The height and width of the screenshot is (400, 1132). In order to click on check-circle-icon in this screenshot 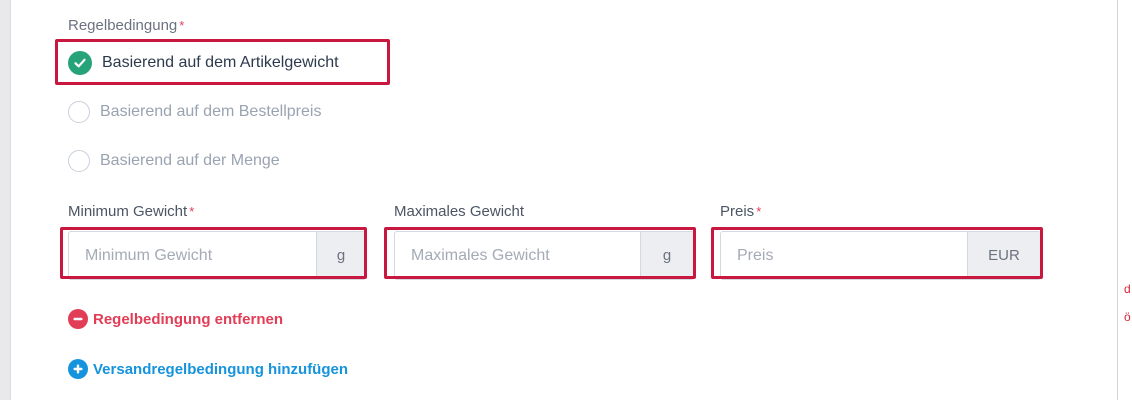, I will do `click(80, 63)`.